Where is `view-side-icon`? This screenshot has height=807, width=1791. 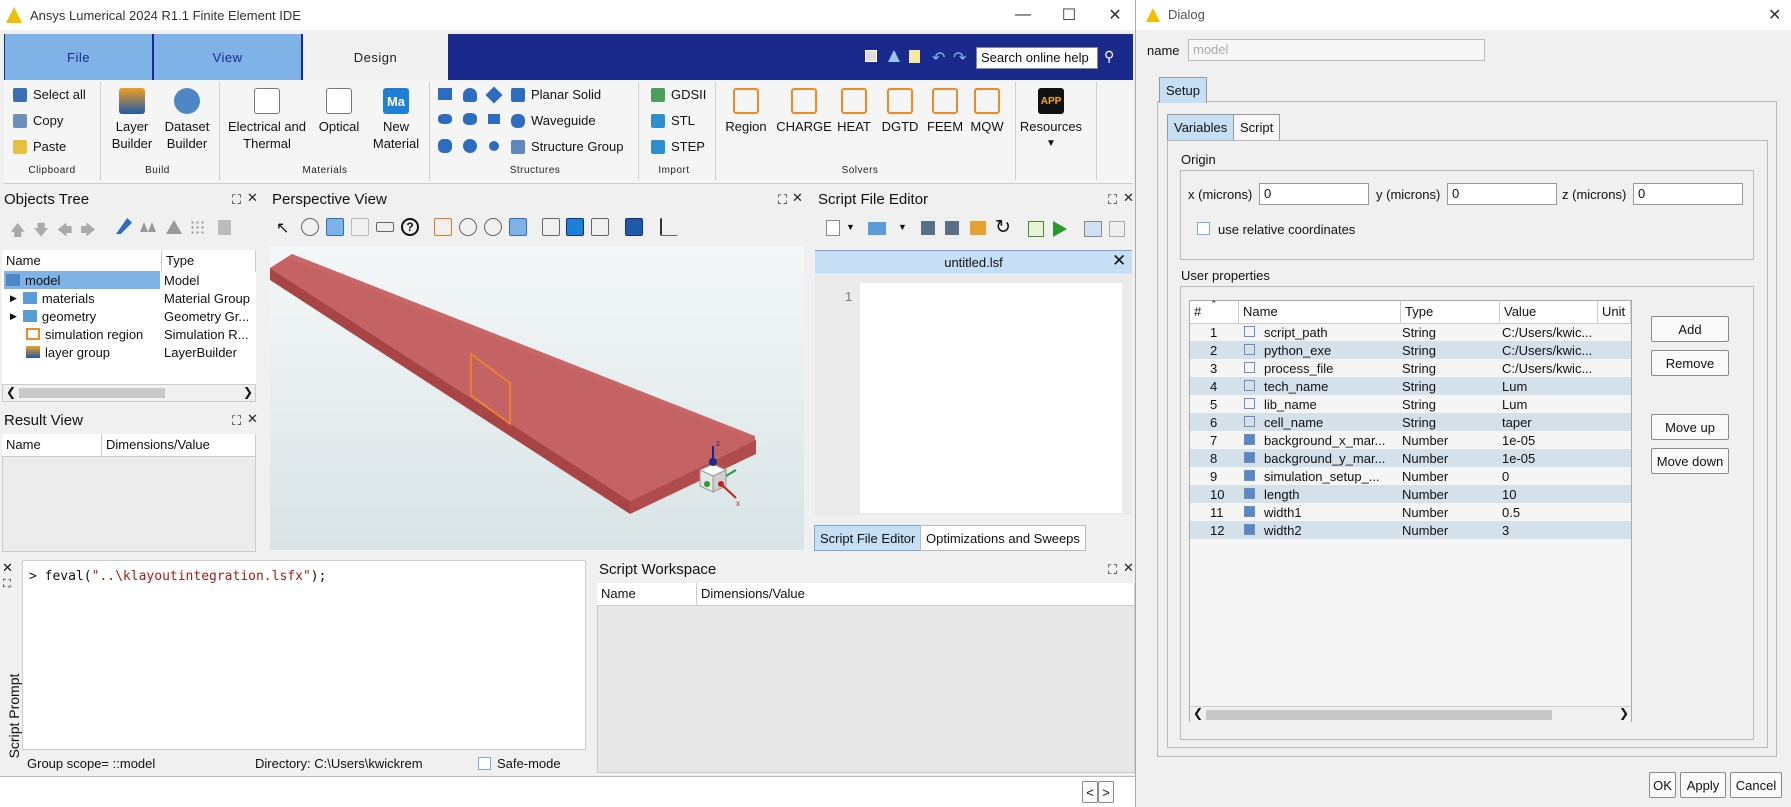 view-side-icon is located at coordinates (600, 227).